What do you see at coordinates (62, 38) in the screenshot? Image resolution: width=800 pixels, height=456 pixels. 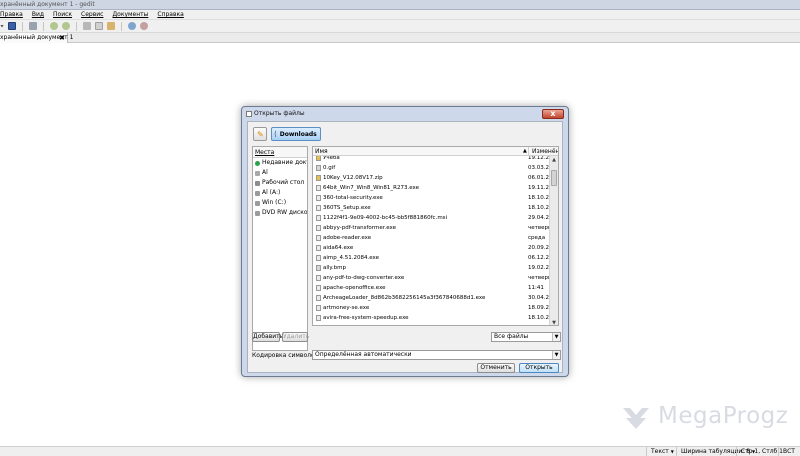 I see `close-tab-icon: ✖` at bounding box center [62, 38].